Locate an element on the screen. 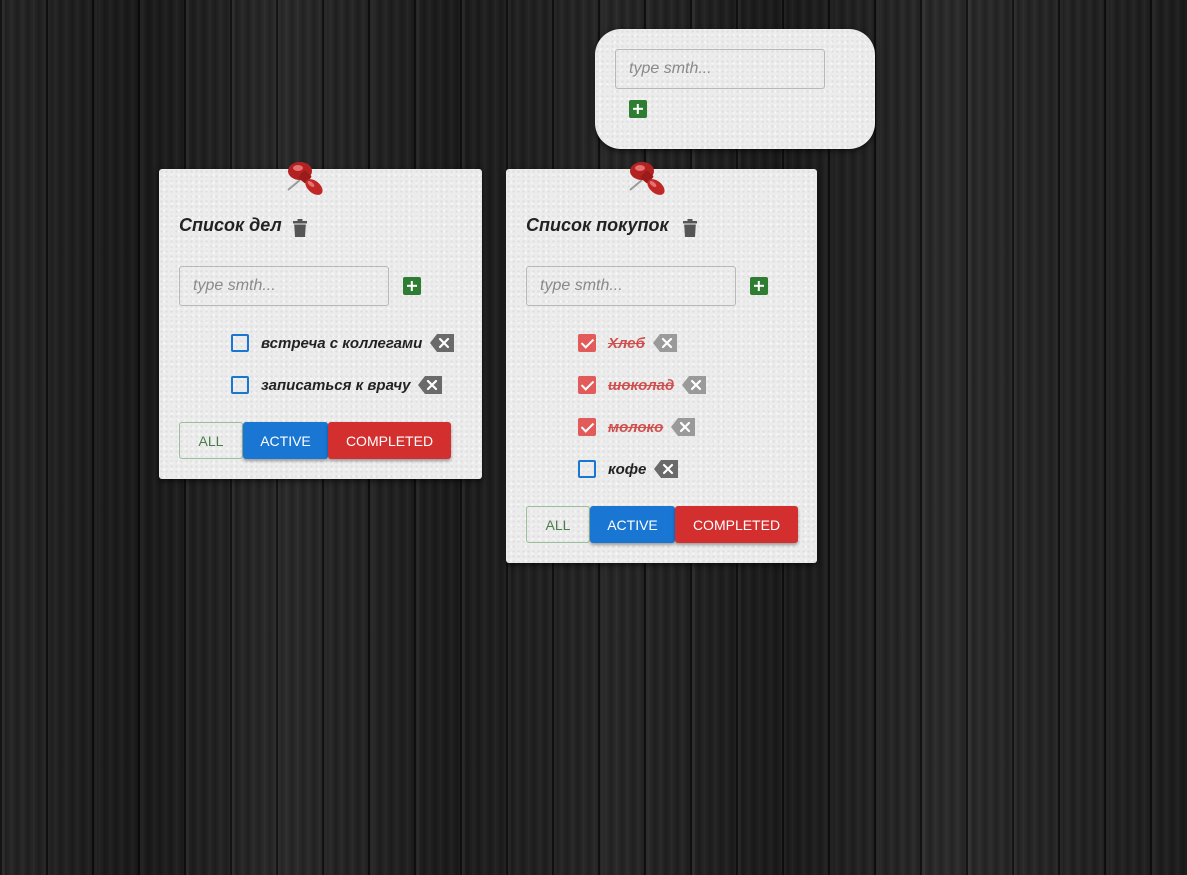 This screenshot has height=875, width=1187. list-item: Хлеб is located at coordinates (627, 343).